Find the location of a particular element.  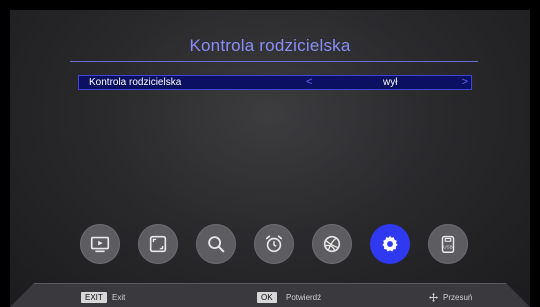

menu-network-button is located at coordinates (332, 244).